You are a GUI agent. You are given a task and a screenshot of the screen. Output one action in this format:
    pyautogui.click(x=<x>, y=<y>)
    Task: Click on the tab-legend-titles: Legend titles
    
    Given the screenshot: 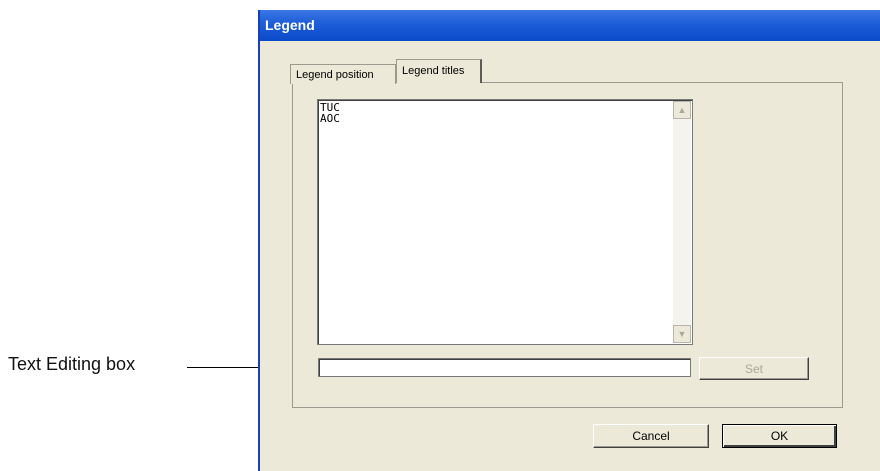 What is the action you would take?
    pyautogui.click(x=439, y=71)
    